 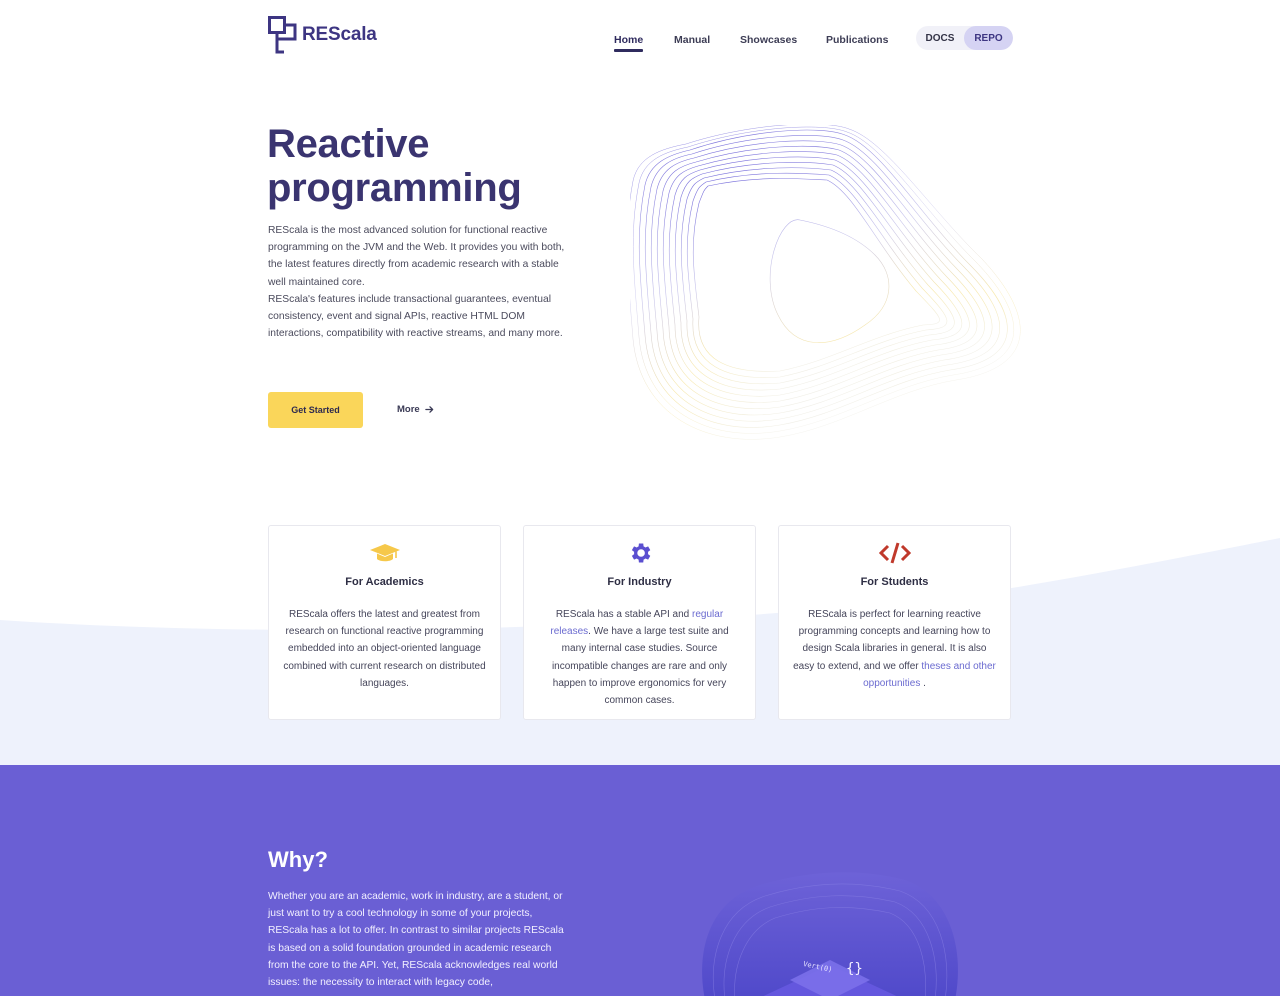 I want to click on more-link: More, so click(x=415, y=409).